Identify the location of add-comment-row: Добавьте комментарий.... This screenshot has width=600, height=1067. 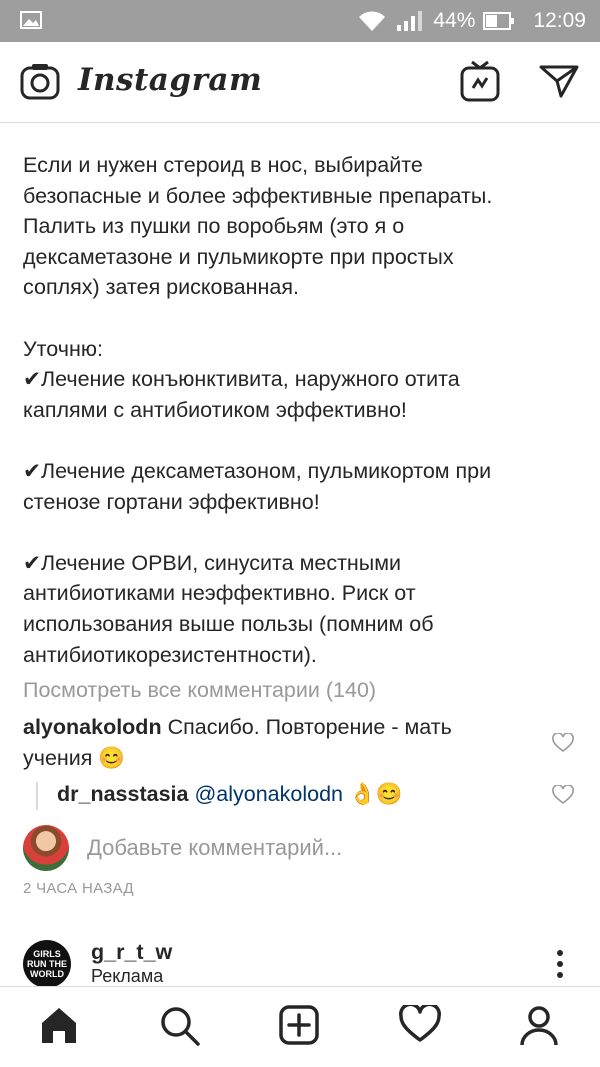
(303, 848).